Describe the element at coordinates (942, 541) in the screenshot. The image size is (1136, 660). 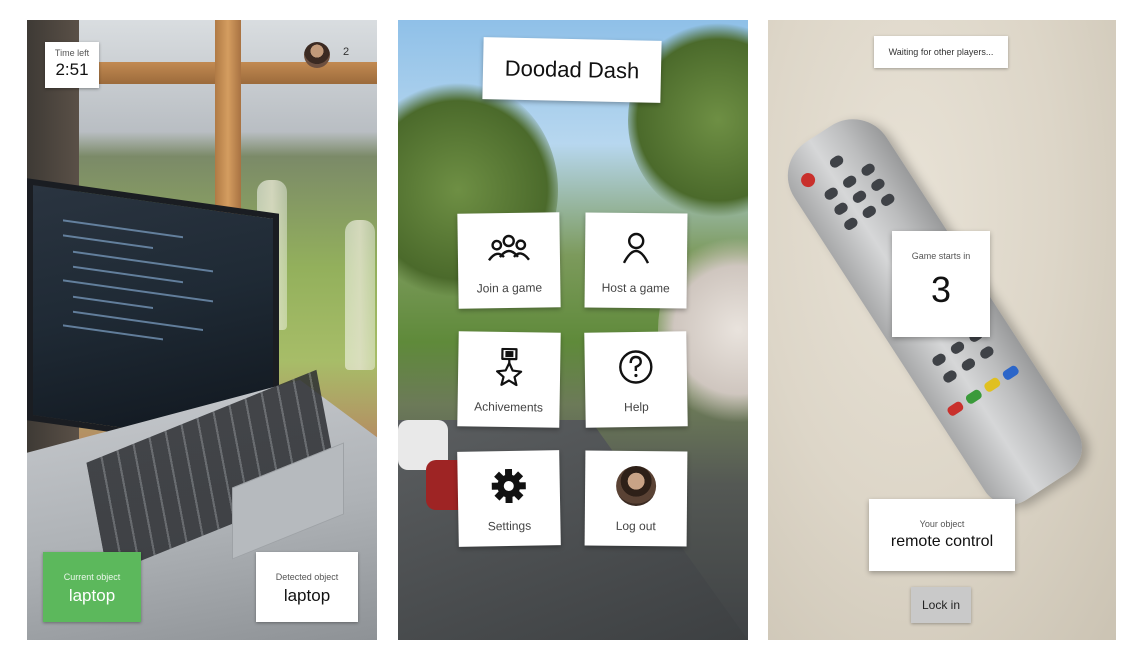
I see `your-object-value: remote control` at that location.